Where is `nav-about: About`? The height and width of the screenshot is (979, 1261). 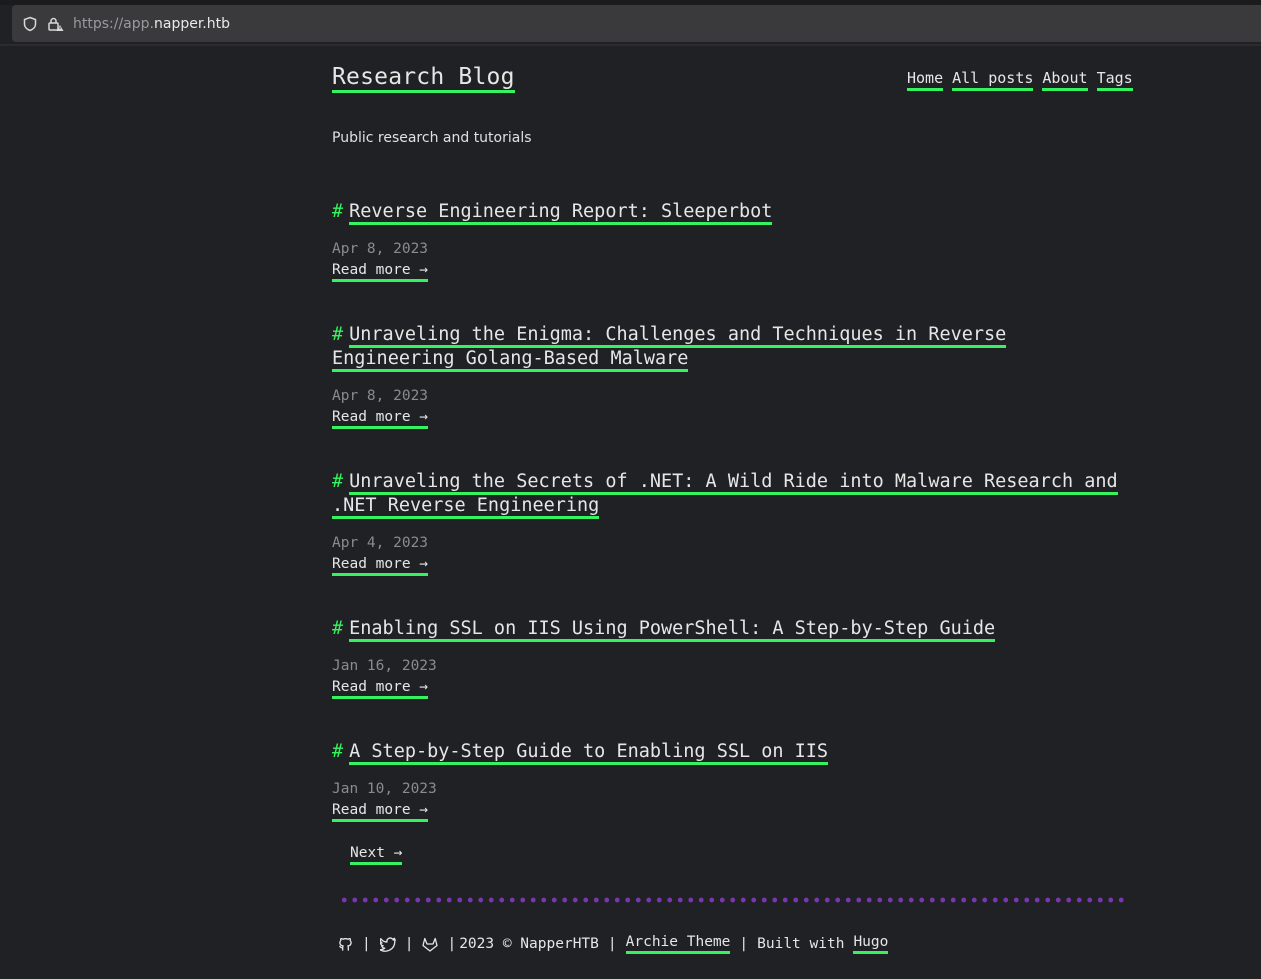 nav-about: About is located at coordinates (1065, 80).